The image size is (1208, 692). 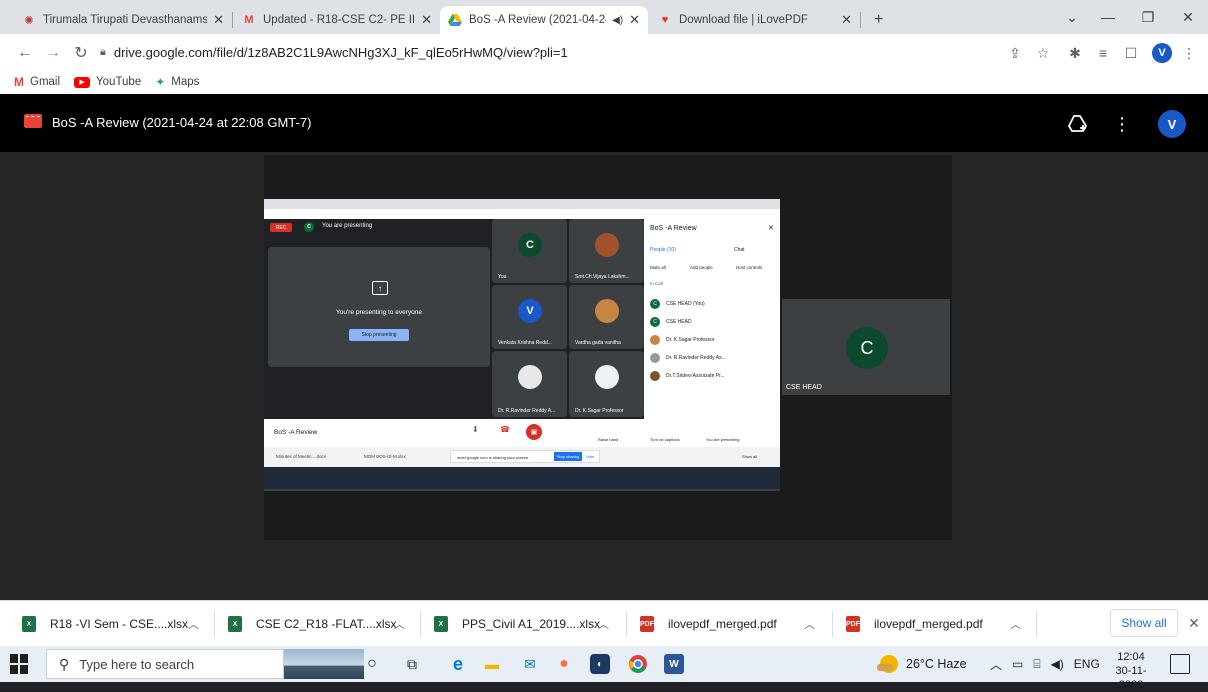 What do you see at coordinates (600, 664) in the screenshot?
I see `app-icon: ◐` at bounding box center [600, 664].